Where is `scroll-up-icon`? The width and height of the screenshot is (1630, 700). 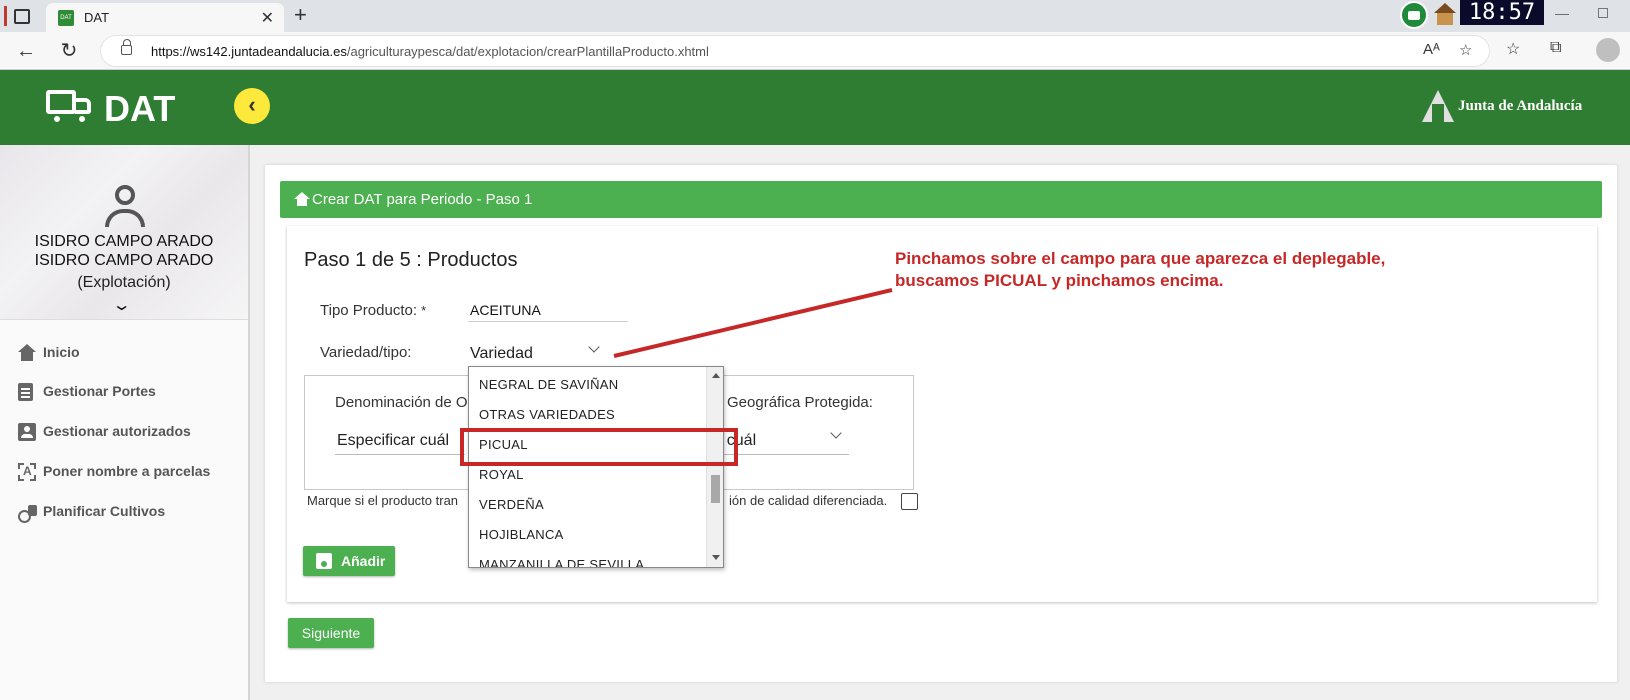 scroll-up-icon is located at coordinates (716, 375).